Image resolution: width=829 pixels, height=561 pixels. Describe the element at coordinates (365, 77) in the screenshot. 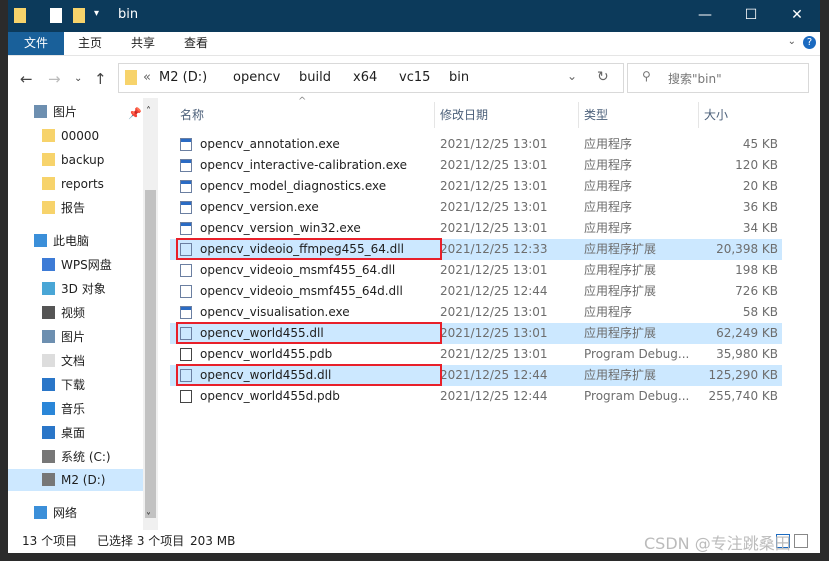

I see `crumb-x64: x64` at that location.